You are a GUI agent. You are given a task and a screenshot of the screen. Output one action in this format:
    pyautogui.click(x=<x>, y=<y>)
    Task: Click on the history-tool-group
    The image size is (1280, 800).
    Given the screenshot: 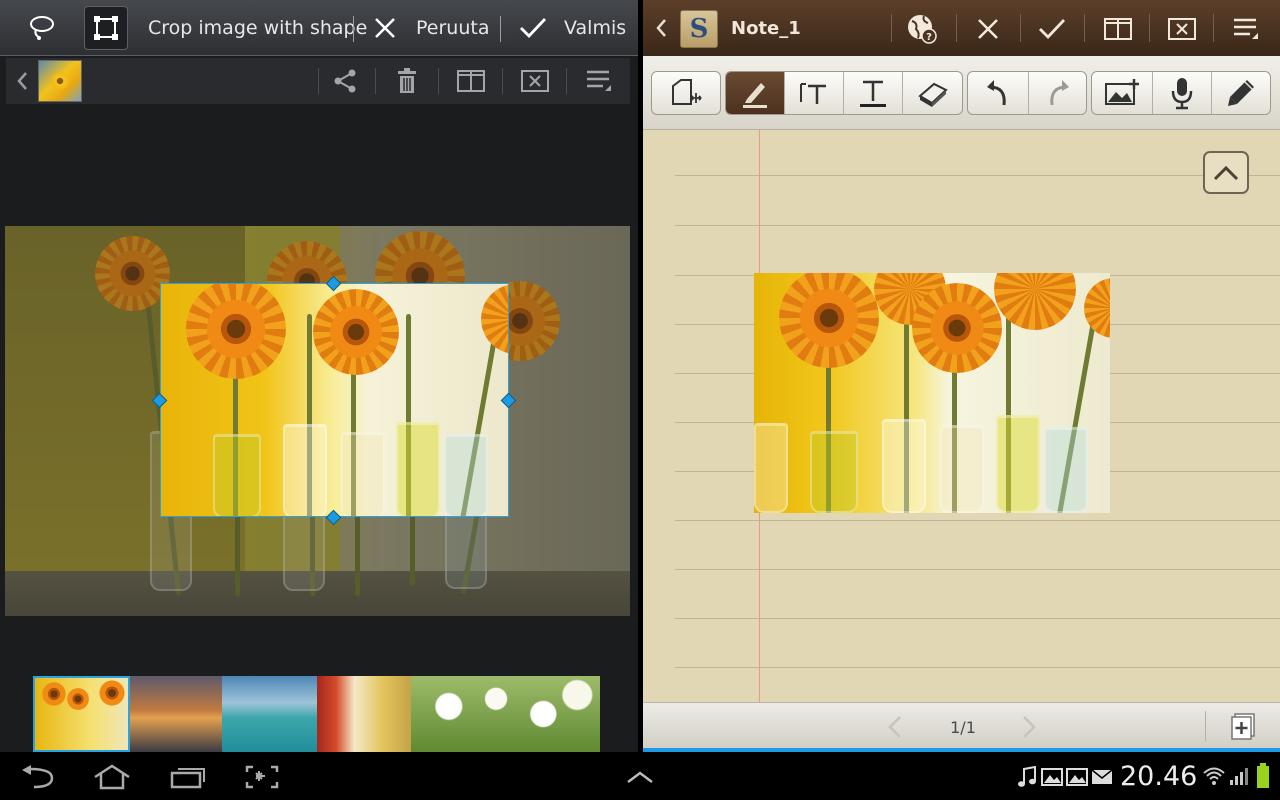 What is the action you would take?
    pyautogui.click(x=1027, y=93)
    